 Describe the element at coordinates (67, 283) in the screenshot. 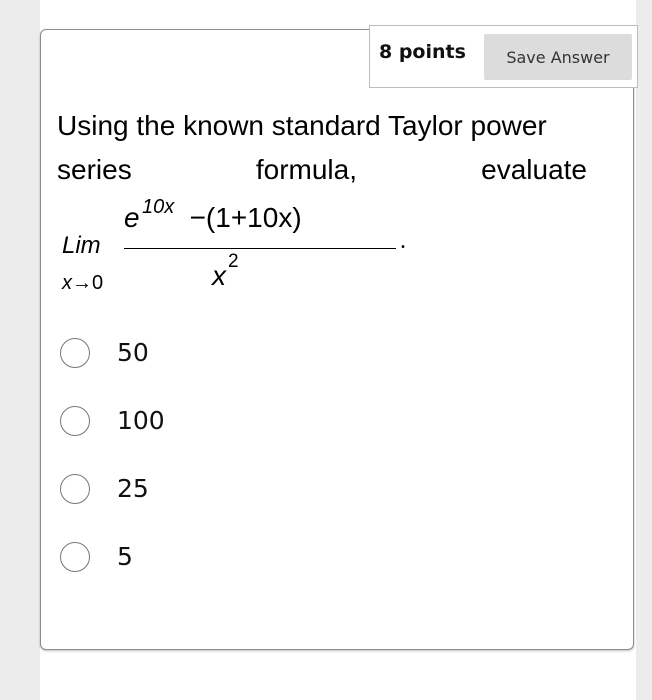

I see `limit-variable: x` at that location.